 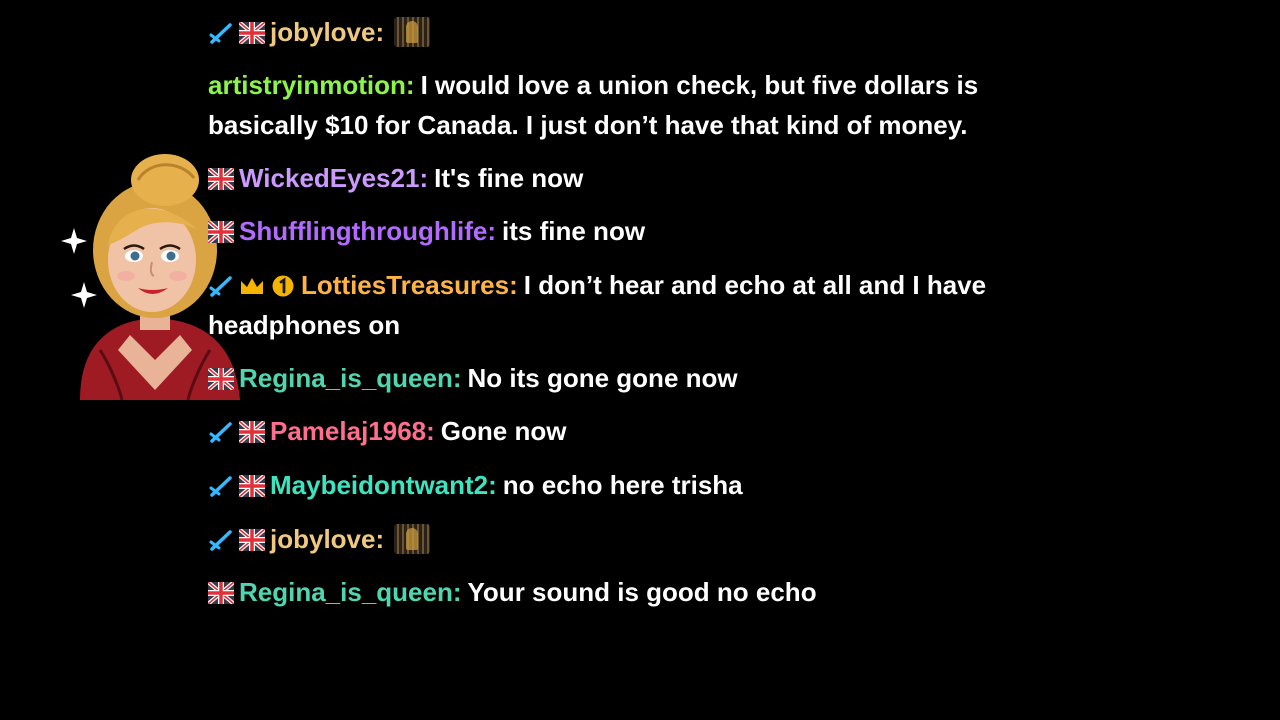 What do you see at coordinates (311, 85) in the screenshot?
I see `chat-username: artistryinmotion:` at bounding box center [311, 85].